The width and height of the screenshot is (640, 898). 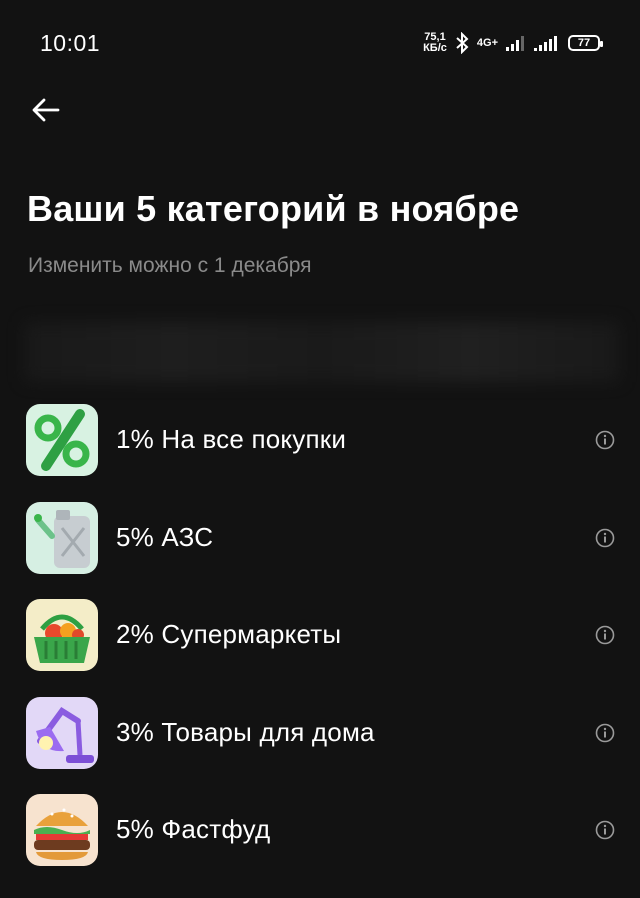 I want to click on percent-icon, so click(x=62, y=440).